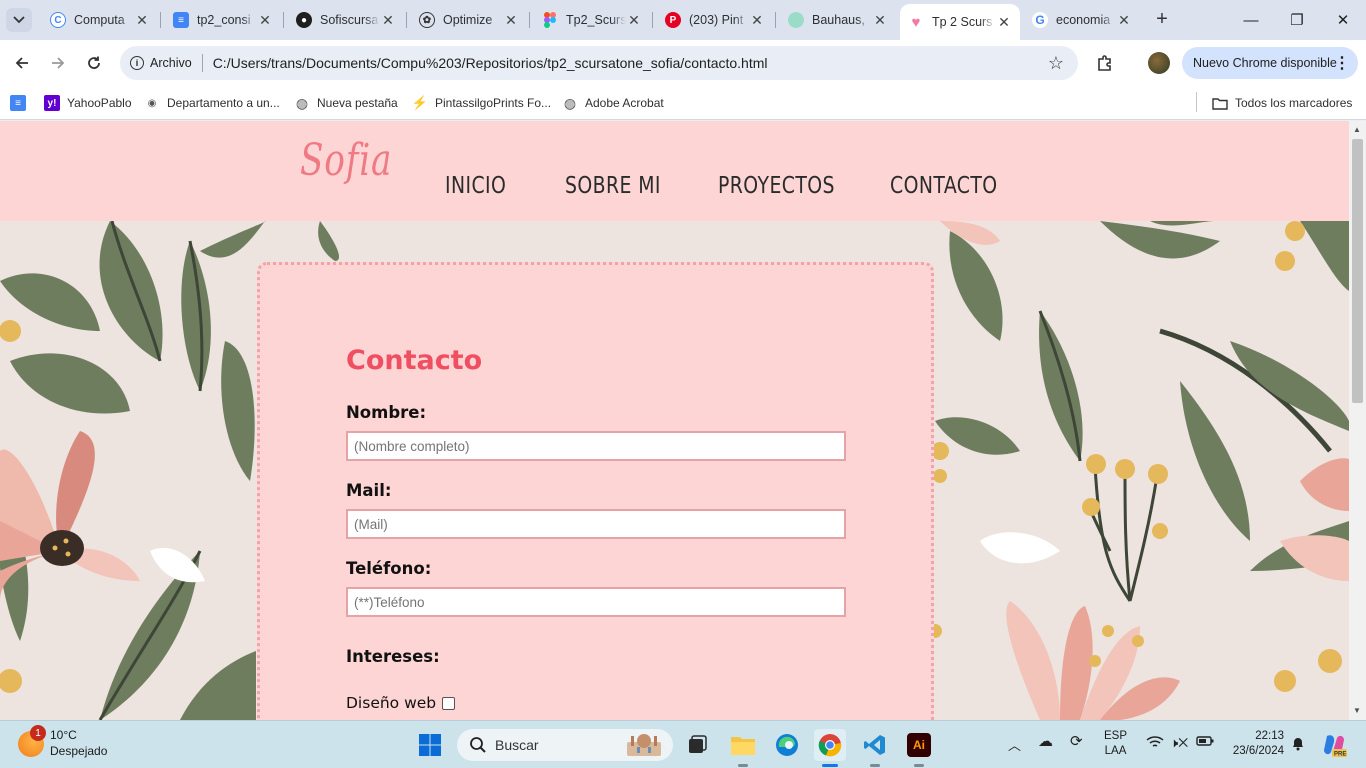 The image size is (1366, 768). I want to click on nav-inicio: INICIO, so click(475, 186).